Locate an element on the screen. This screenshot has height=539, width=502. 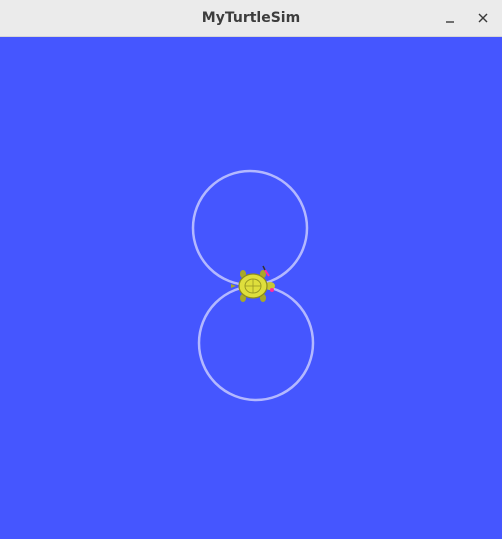
upper-trail-loop is located at coordinates (250, 228).